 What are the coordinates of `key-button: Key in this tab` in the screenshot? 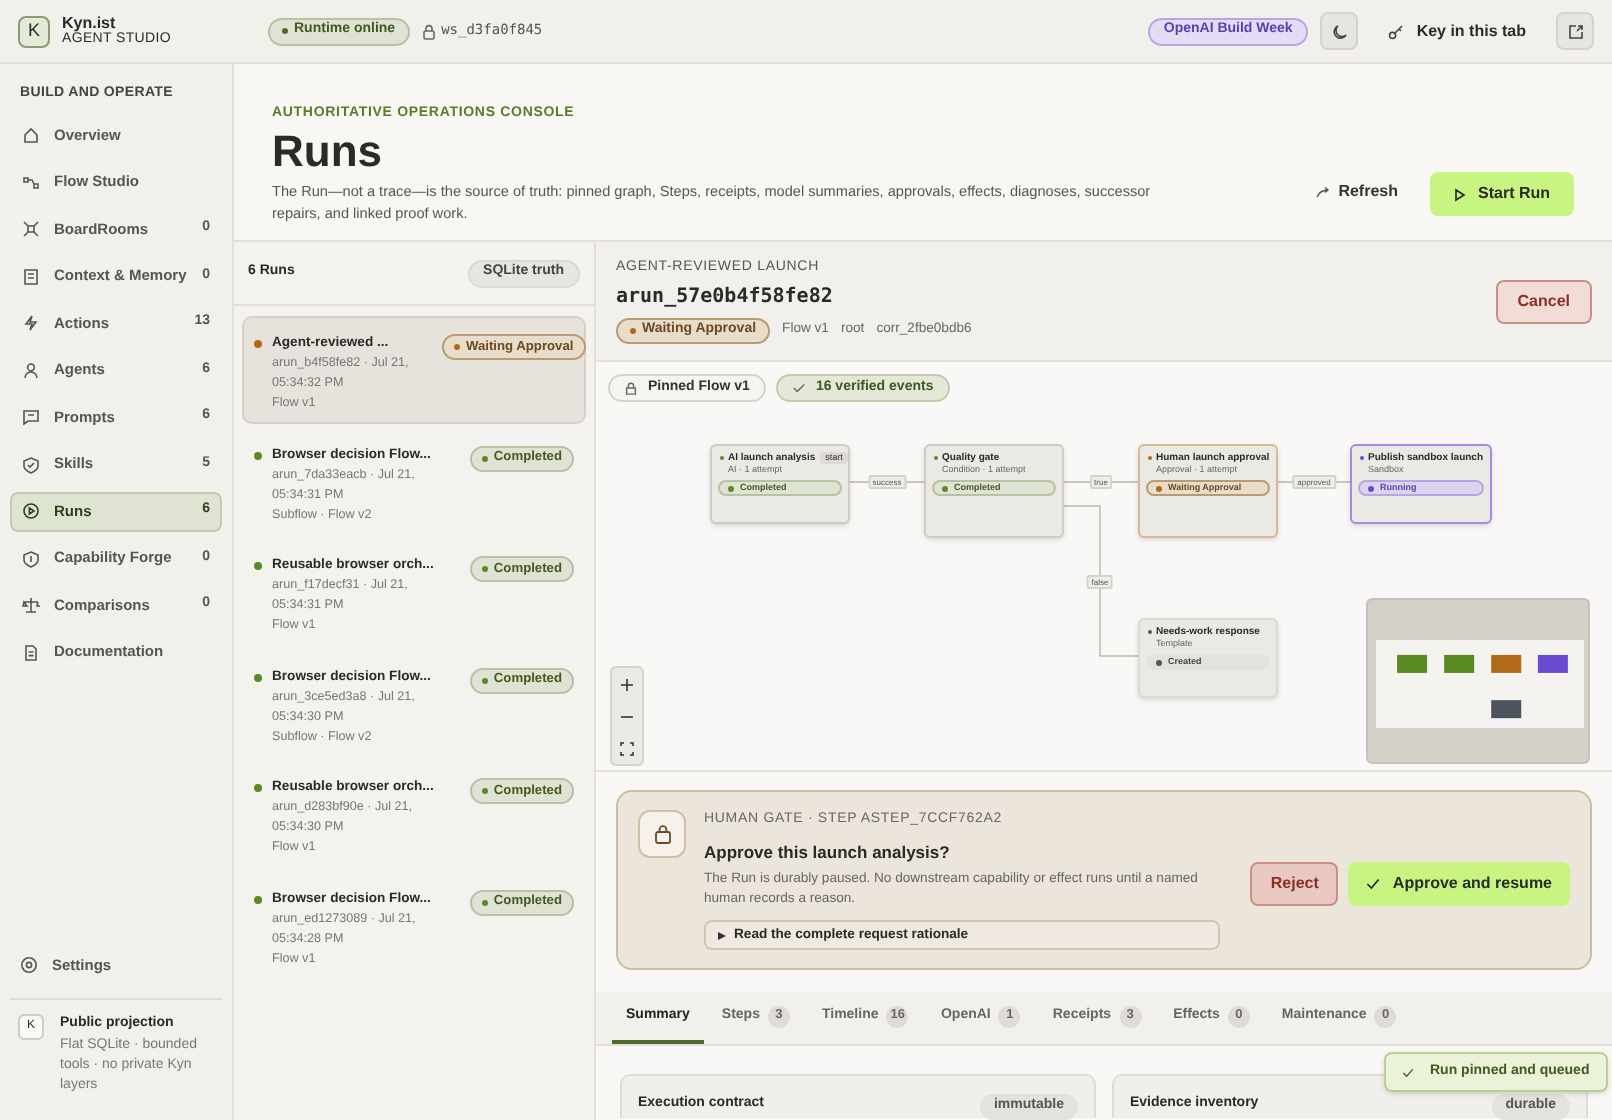 It's located at (1457, 31).